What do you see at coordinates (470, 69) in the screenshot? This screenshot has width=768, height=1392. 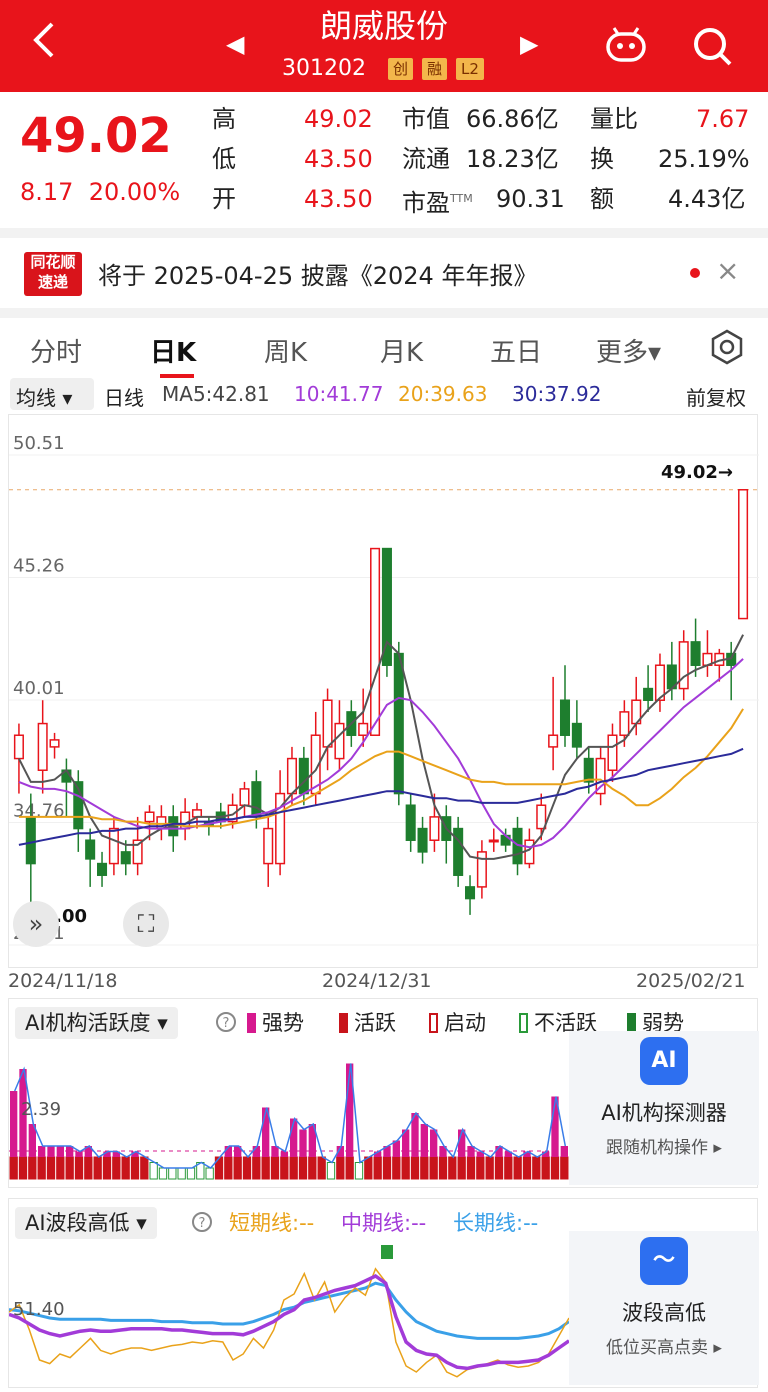 I see `badge-l2: L2` at bounding box center [470, 69].